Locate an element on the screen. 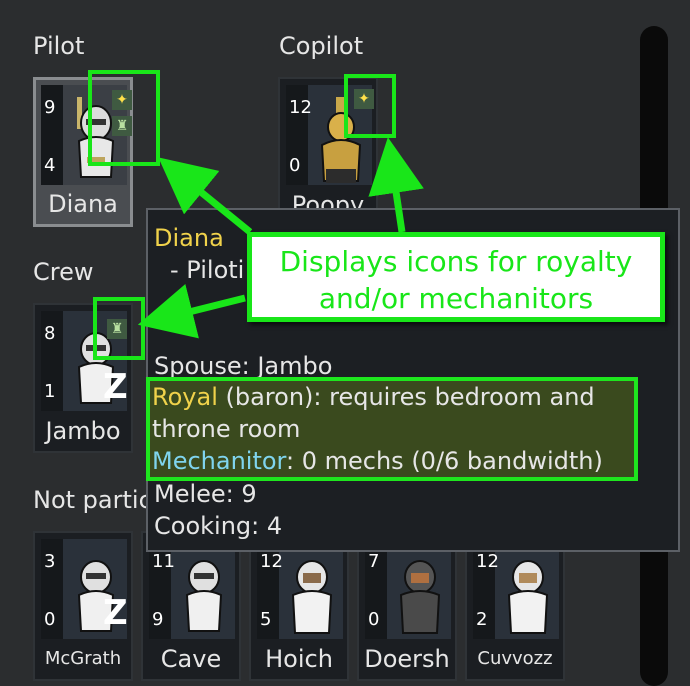  callout-line-1: Displays icons for royalty is located at coordinates (456, 261).